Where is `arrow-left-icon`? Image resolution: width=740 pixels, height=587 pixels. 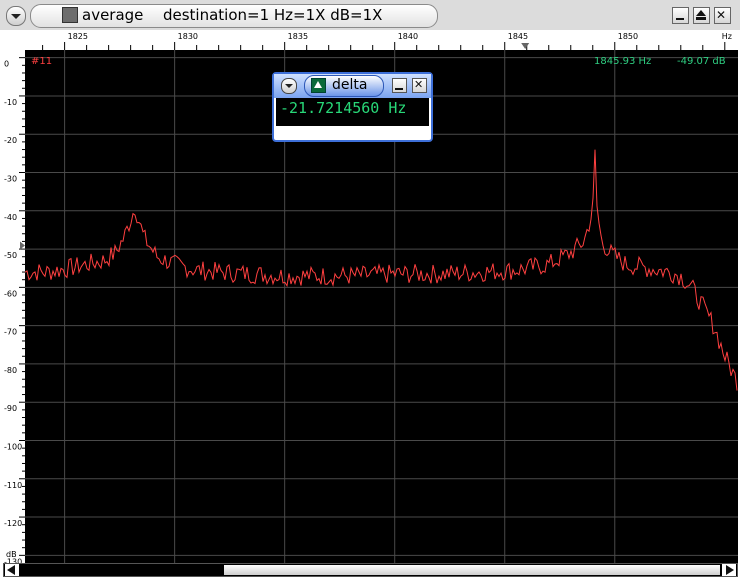
arrow-left-icon is located at coordinates (12, 570).